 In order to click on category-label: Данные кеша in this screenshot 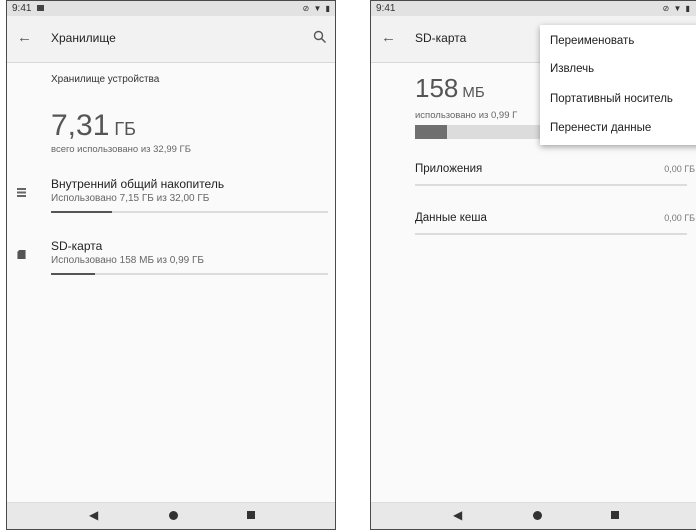, I will do `click(451, 218)`.